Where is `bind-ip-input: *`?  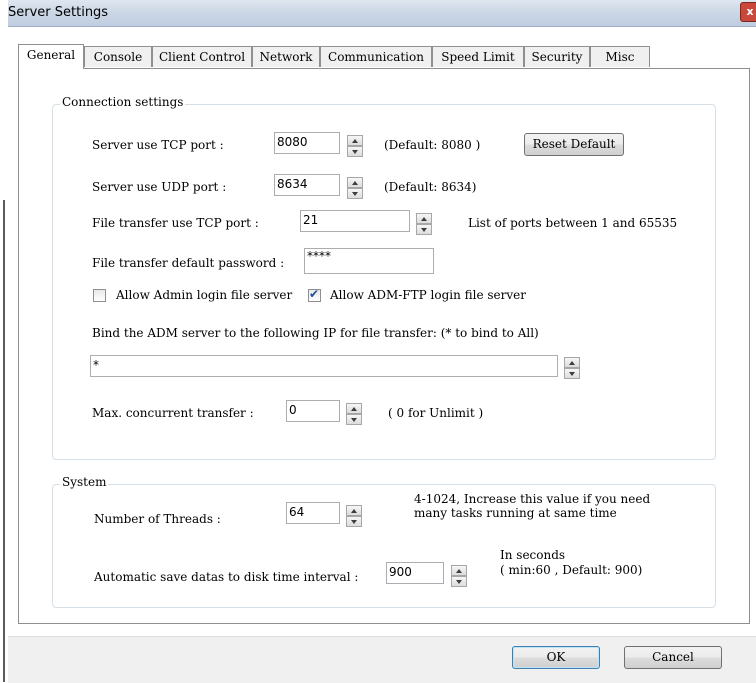 bind-ip-input: * is located at coordinates (324, 366).